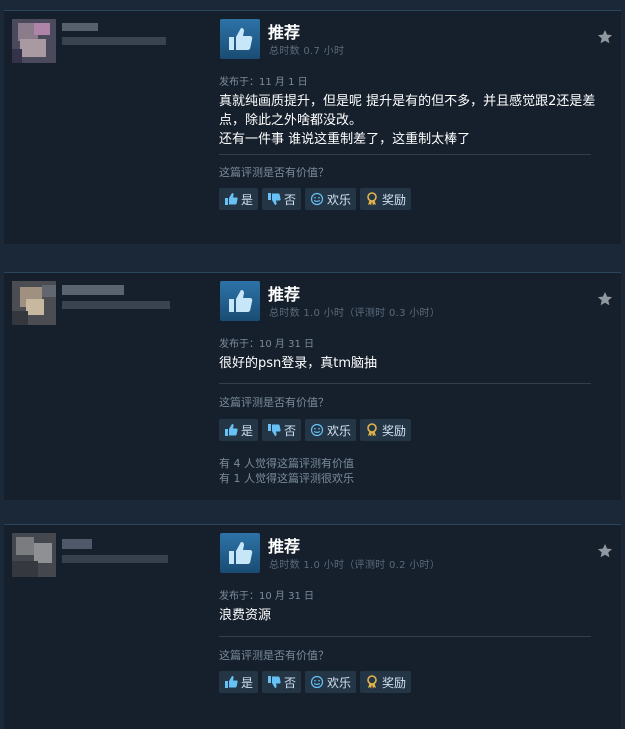 Image resolution: width=625 pixels, height=729 pixels. What do you see at coordinates (355, 565) in the screenshot?
I see `hours-played: 总时数 1.0 小时（评测时 0.2 小时）` at bounding box center [355, 565].